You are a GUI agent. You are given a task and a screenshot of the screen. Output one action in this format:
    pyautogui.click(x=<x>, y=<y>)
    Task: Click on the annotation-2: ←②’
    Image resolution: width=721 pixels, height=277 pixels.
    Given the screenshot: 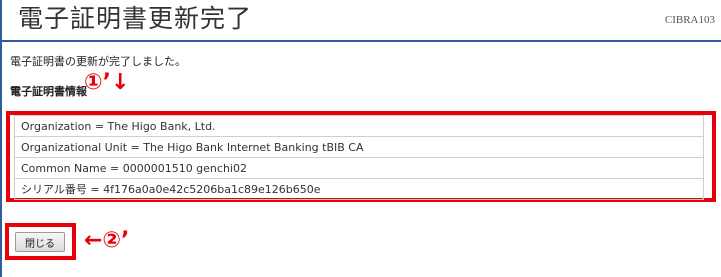 What is the action you would take?
    pyautogui.click(x=107, y=240)
    